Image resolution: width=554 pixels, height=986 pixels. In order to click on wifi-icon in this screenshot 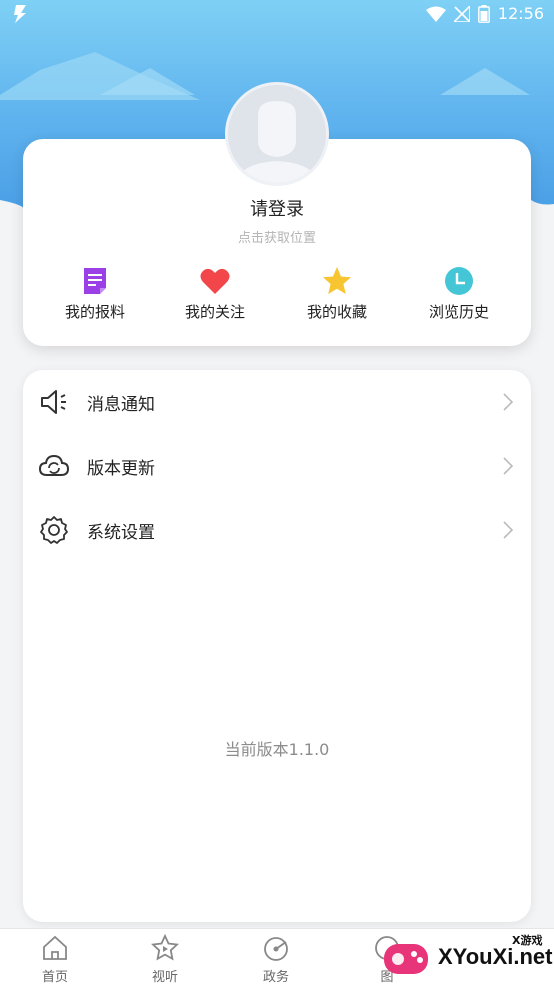, I will do `click(435, 14)`.